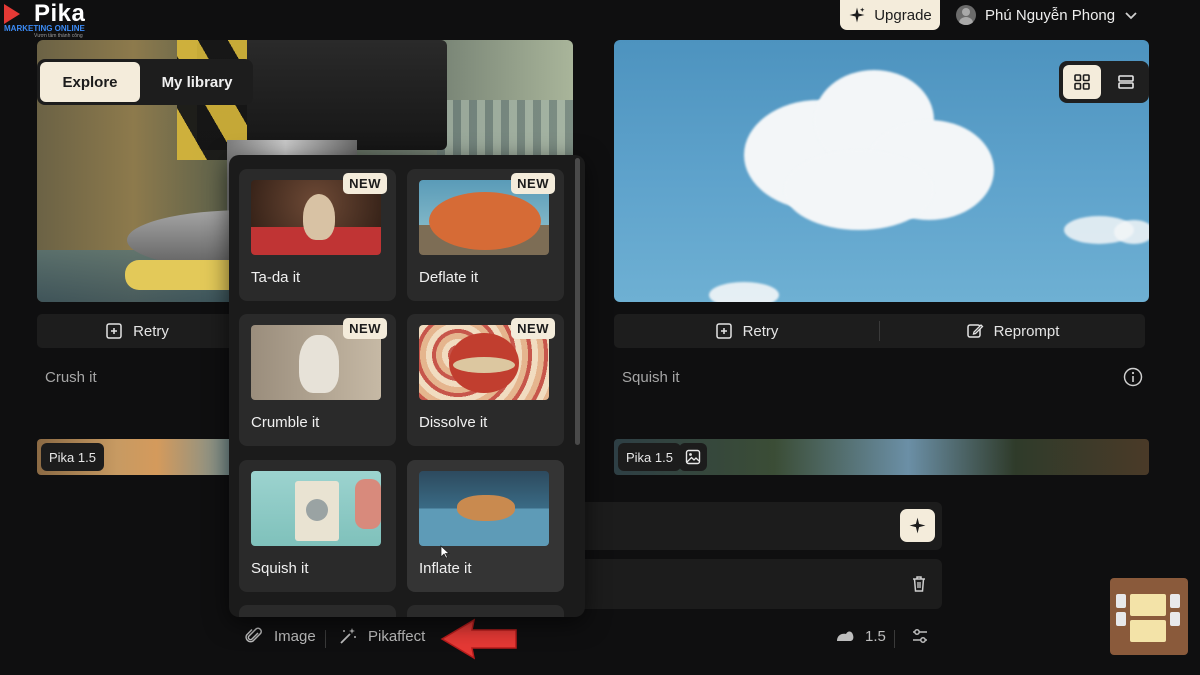 This screenshot has height=675, width=1200. I want to click on pikaffect-label: Pikaffect, so click(397, 636).